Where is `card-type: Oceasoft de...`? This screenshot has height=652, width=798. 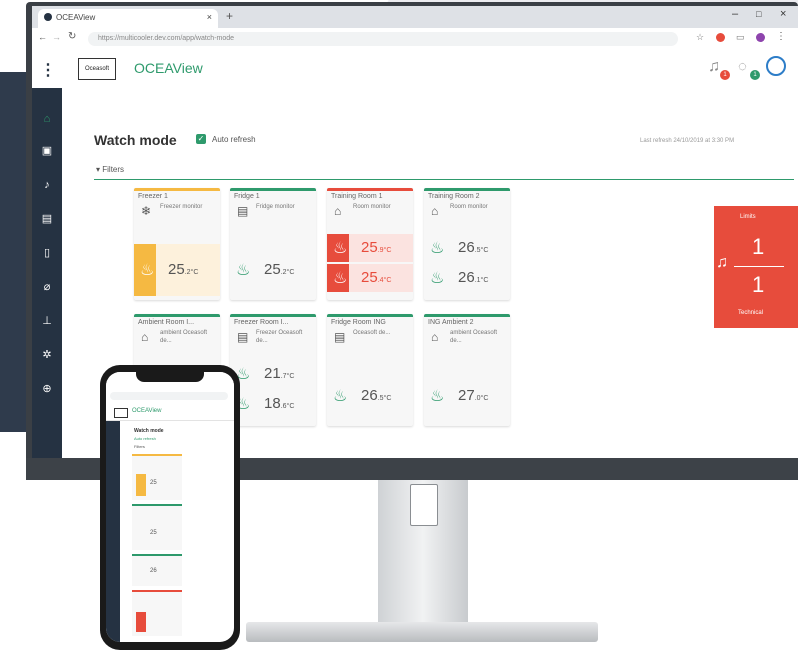 card-type: Oceasoft de... is located at coordinates (372, 333).